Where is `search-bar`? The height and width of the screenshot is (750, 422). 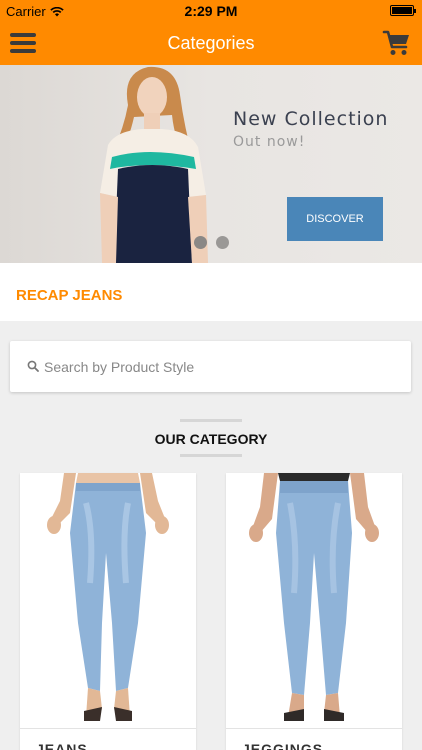
search-bar is located at coordinates (210, 366).